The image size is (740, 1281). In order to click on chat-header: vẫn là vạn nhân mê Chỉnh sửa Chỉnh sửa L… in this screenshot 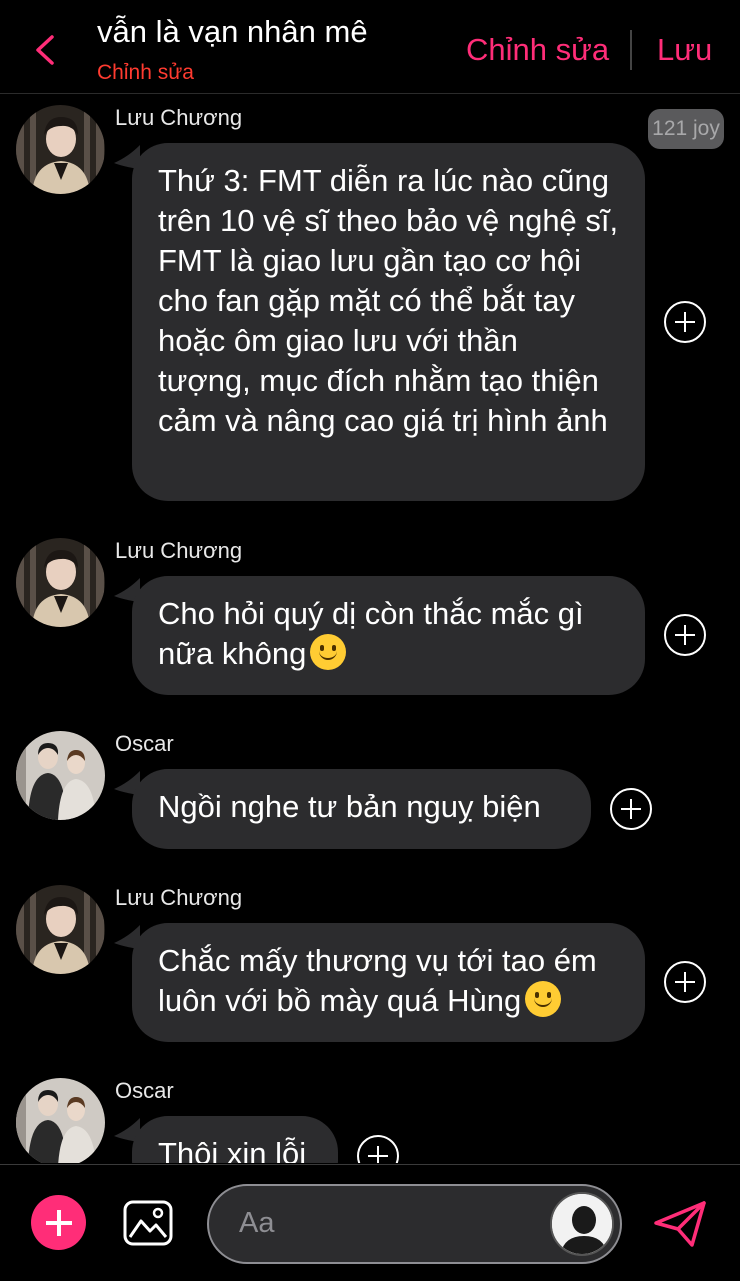, I will do `click(370, 47)`.